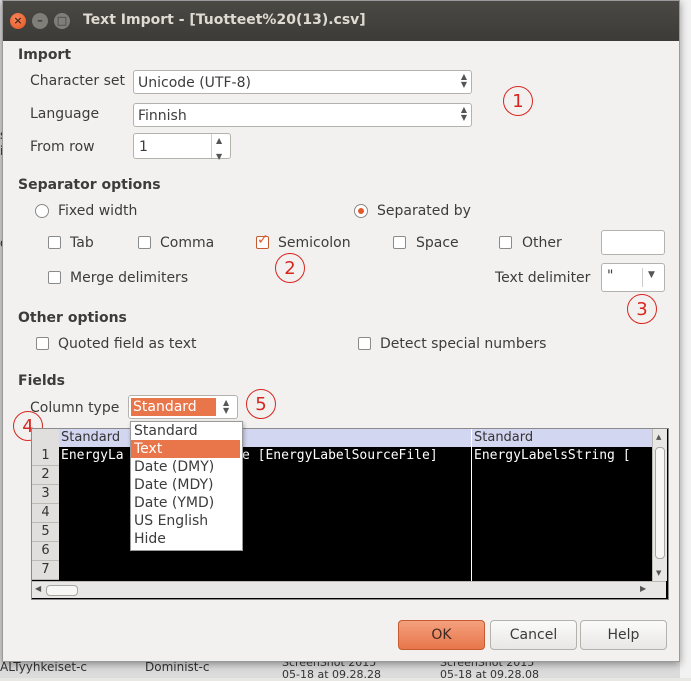  Describe the element at coordinates (185, 503) in the screenshot. I see `dropdown-option-date-ymd: Date (YMD)` at that location.